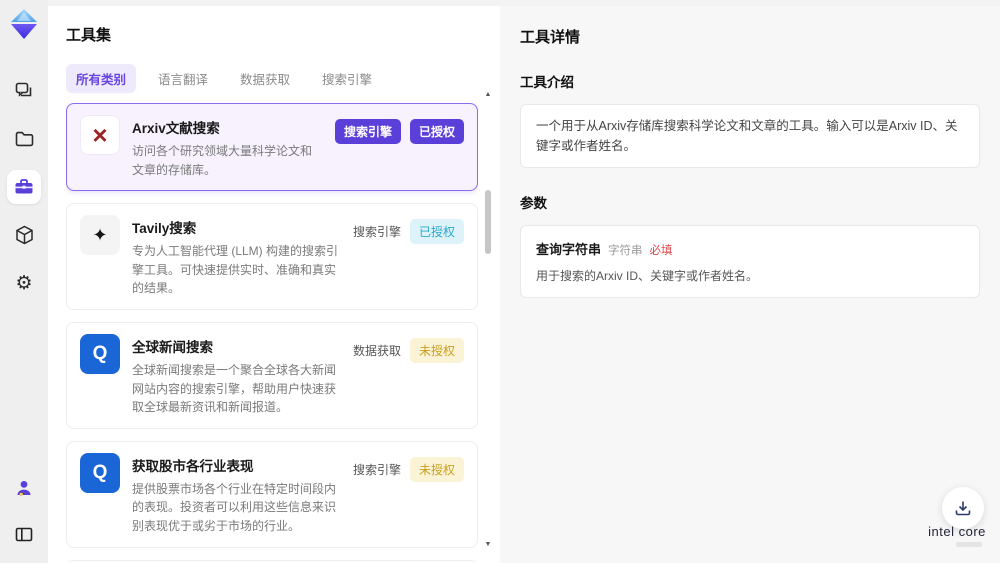 This screenshot has width=1000, height=563. Describe the element at coordinates (488, 545) in the screenshot. I see `scroll-down-arrow: ▼` at that location.